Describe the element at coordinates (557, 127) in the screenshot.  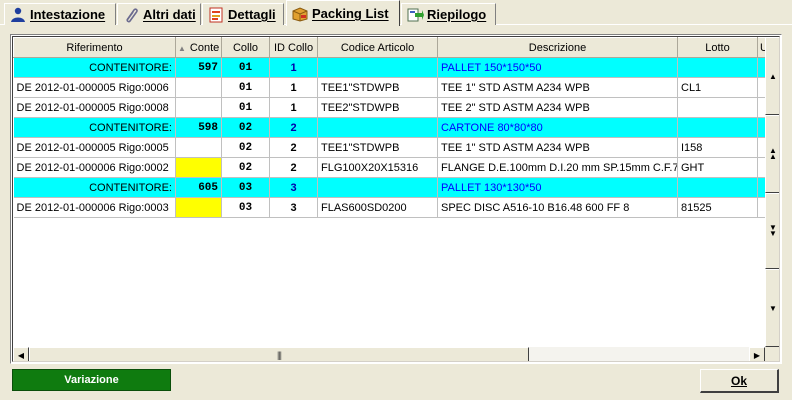
I see `cell-descrizione: CARTONE 80*80*80` at that location.